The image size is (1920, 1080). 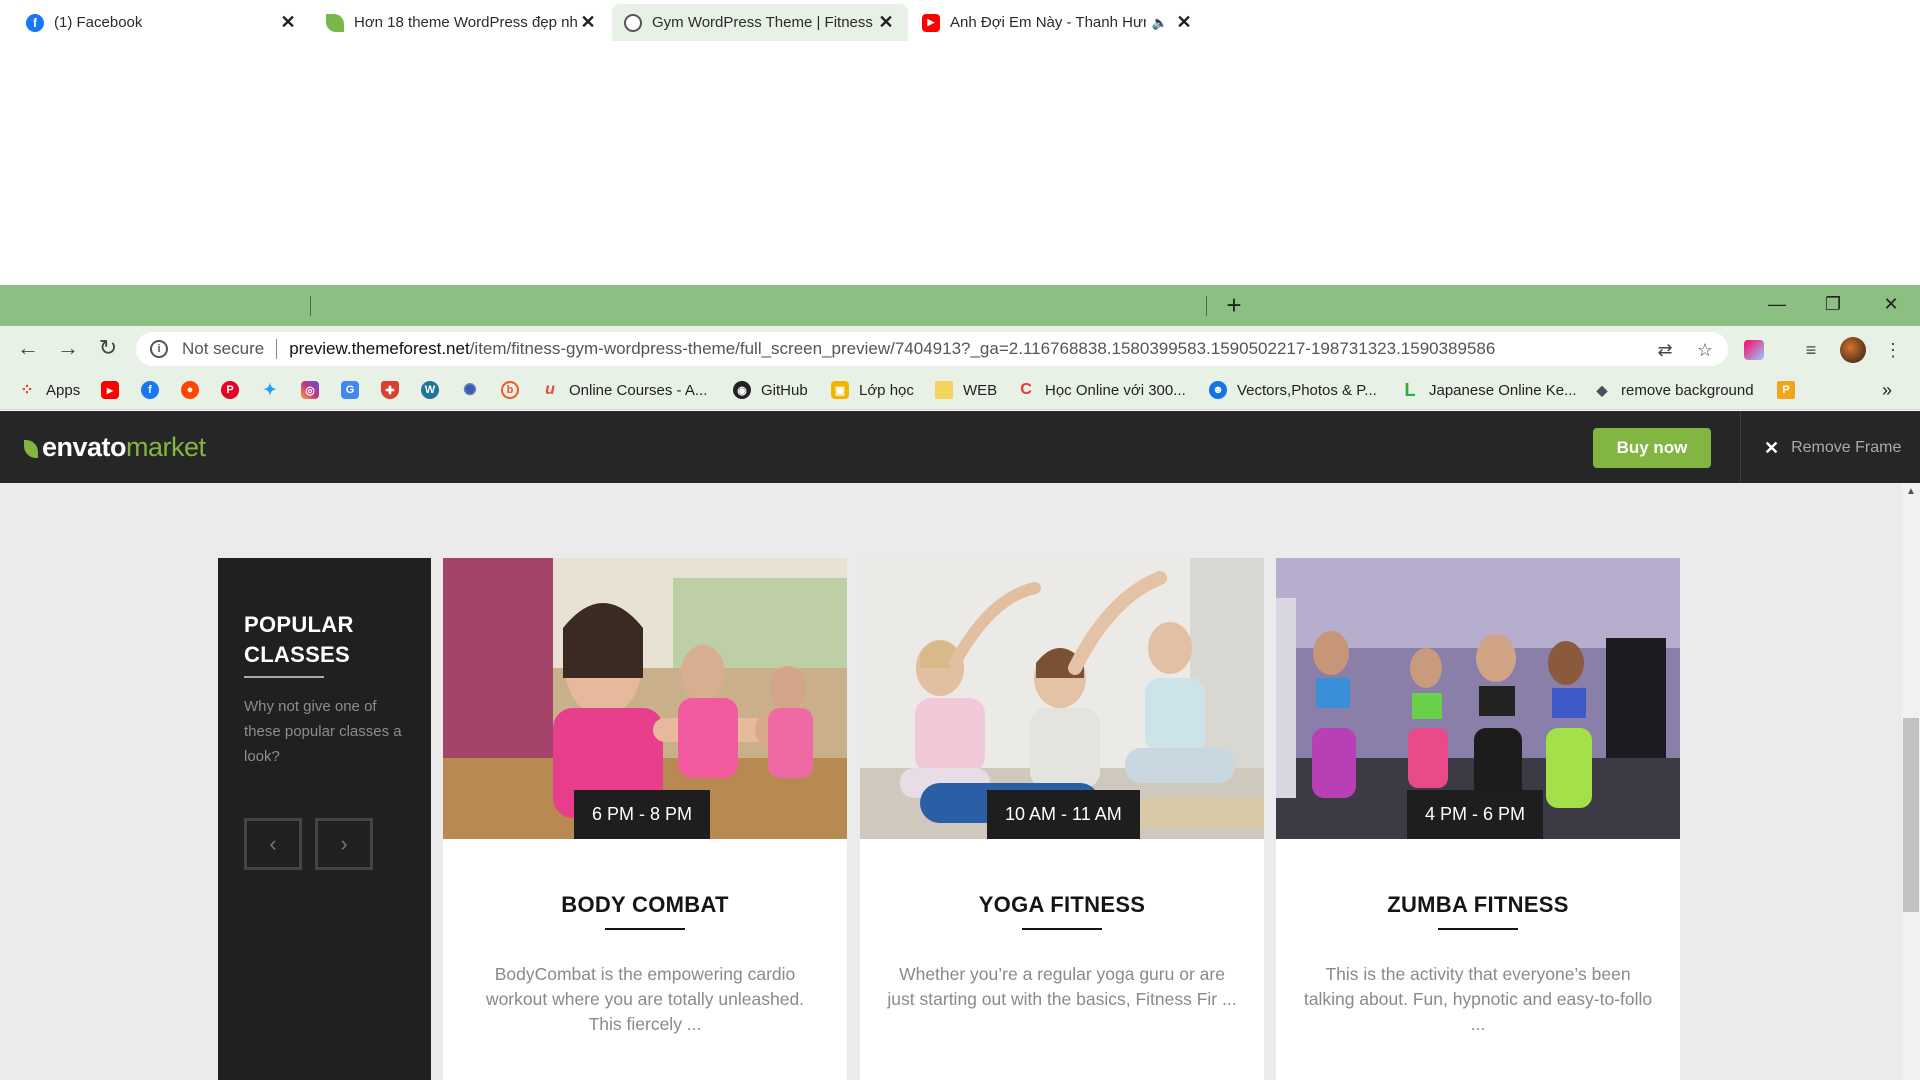 What do you see at coordinates (28, 348) in the screenshot?
I see `back-icon: ←` at bounding box center [28, 348].